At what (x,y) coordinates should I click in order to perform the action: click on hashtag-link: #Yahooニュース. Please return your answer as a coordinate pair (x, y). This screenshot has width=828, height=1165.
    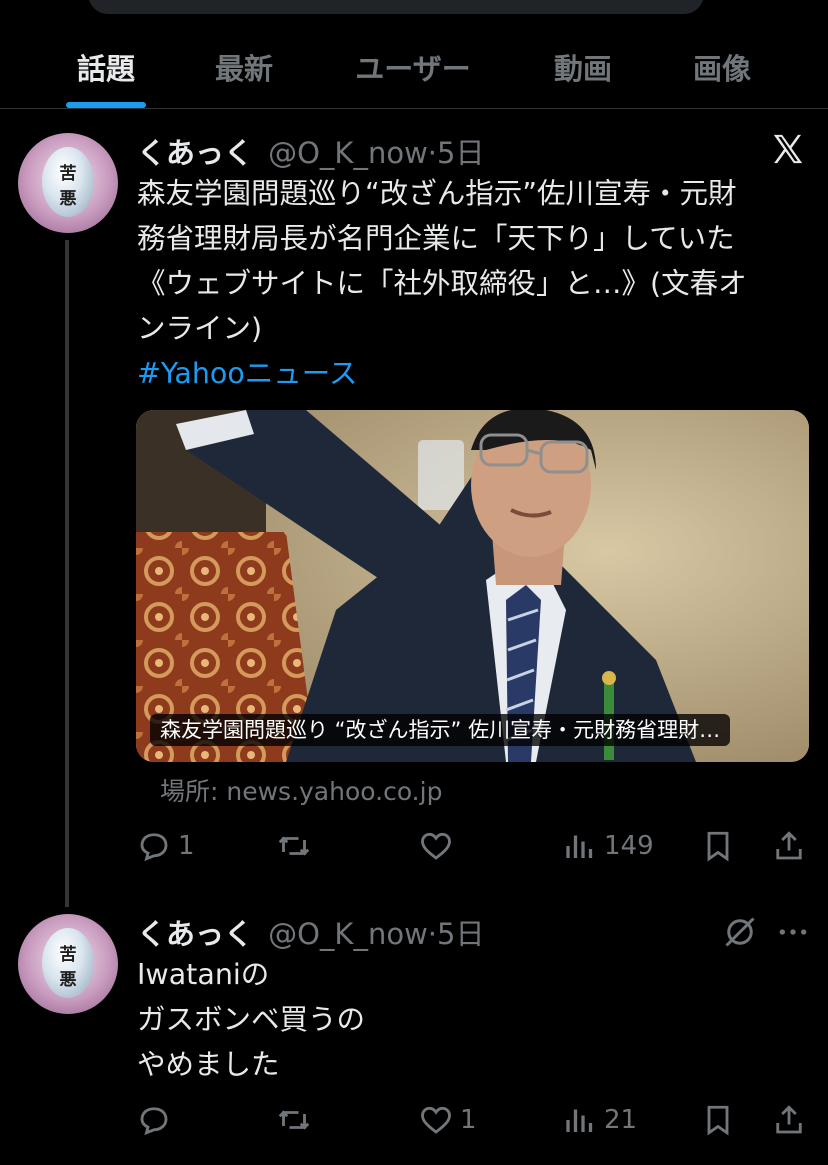
    Looking at the image, I should click on (475, 373).